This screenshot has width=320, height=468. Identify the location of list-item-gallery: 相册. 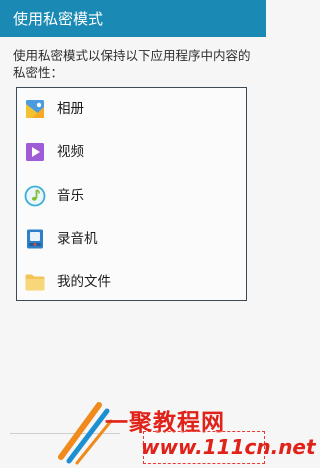
(131, 109).